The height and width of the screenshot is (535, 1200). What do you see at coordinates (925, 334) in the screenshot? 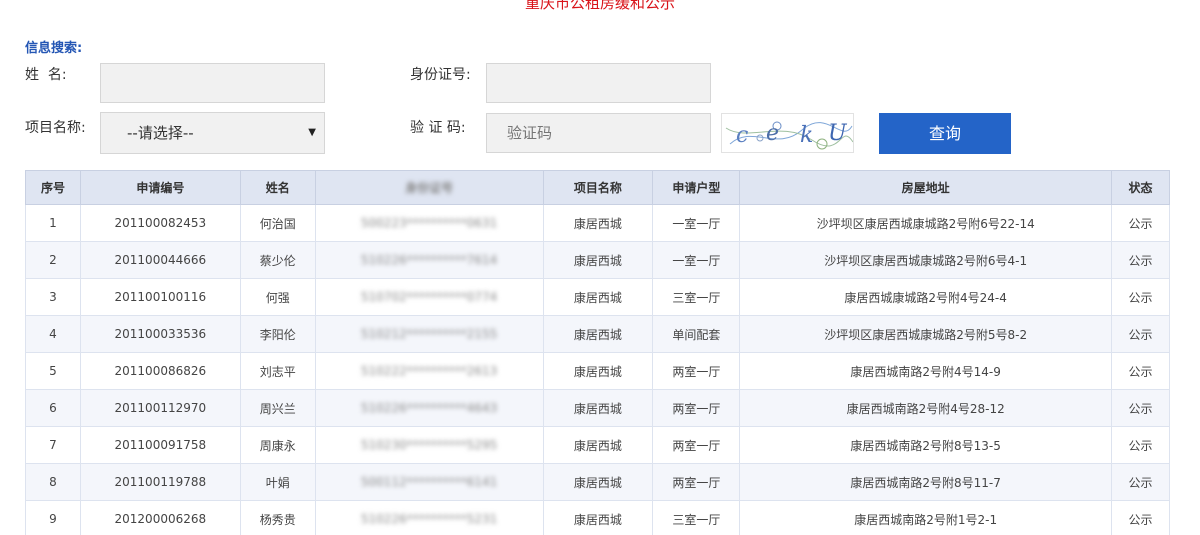
I see `cell-address: 沙坪坝区康居西城康城路2号附5号8-2` at bounding box center [925, 334].